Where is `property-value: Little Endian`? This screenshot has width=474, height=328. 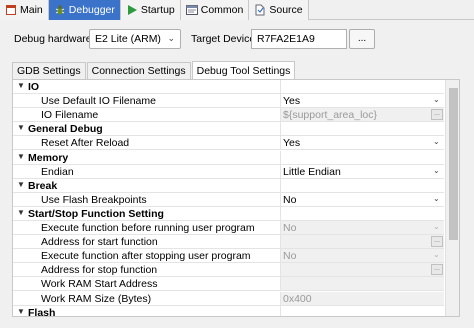 property-value: Little Endian is located at coordinates (312, 172).